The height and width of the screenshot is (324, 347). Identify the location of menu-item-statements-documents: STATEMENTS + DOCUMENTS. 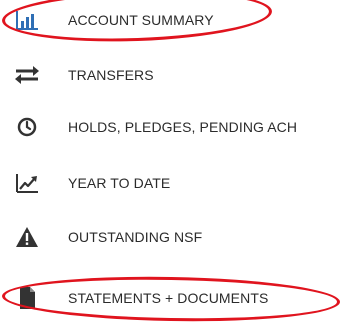
(173, 298).